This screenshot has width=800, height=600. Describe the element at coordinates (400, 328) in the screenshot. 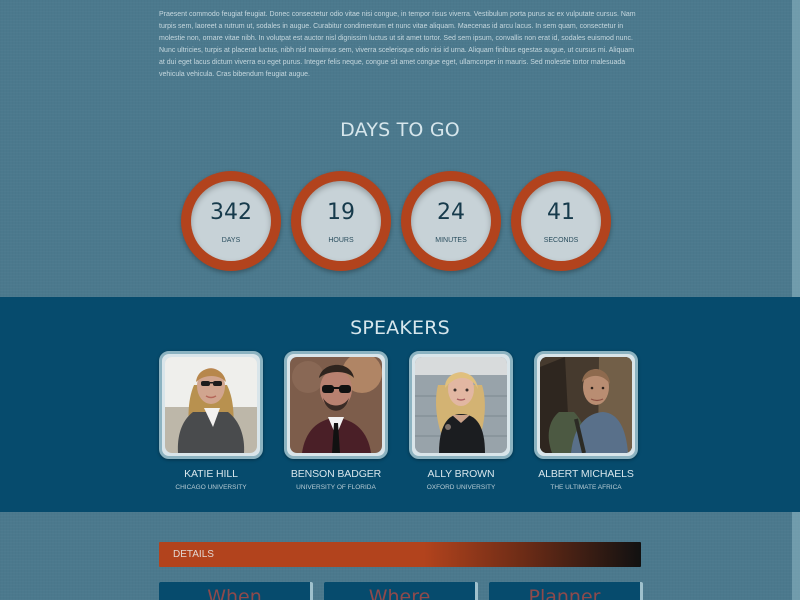

I see `speakers-title: SPEAKERS` at that location.